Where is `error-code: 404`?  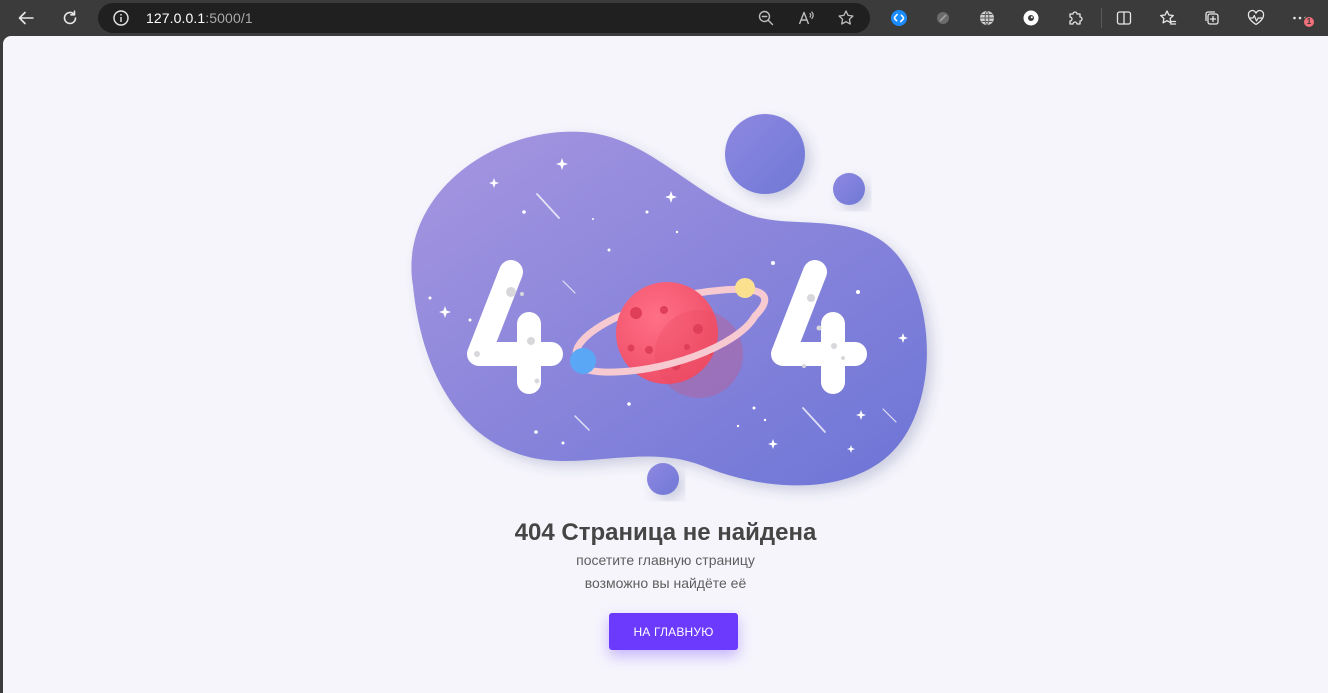
error-code: 404 is located at coordinates (534, 532).